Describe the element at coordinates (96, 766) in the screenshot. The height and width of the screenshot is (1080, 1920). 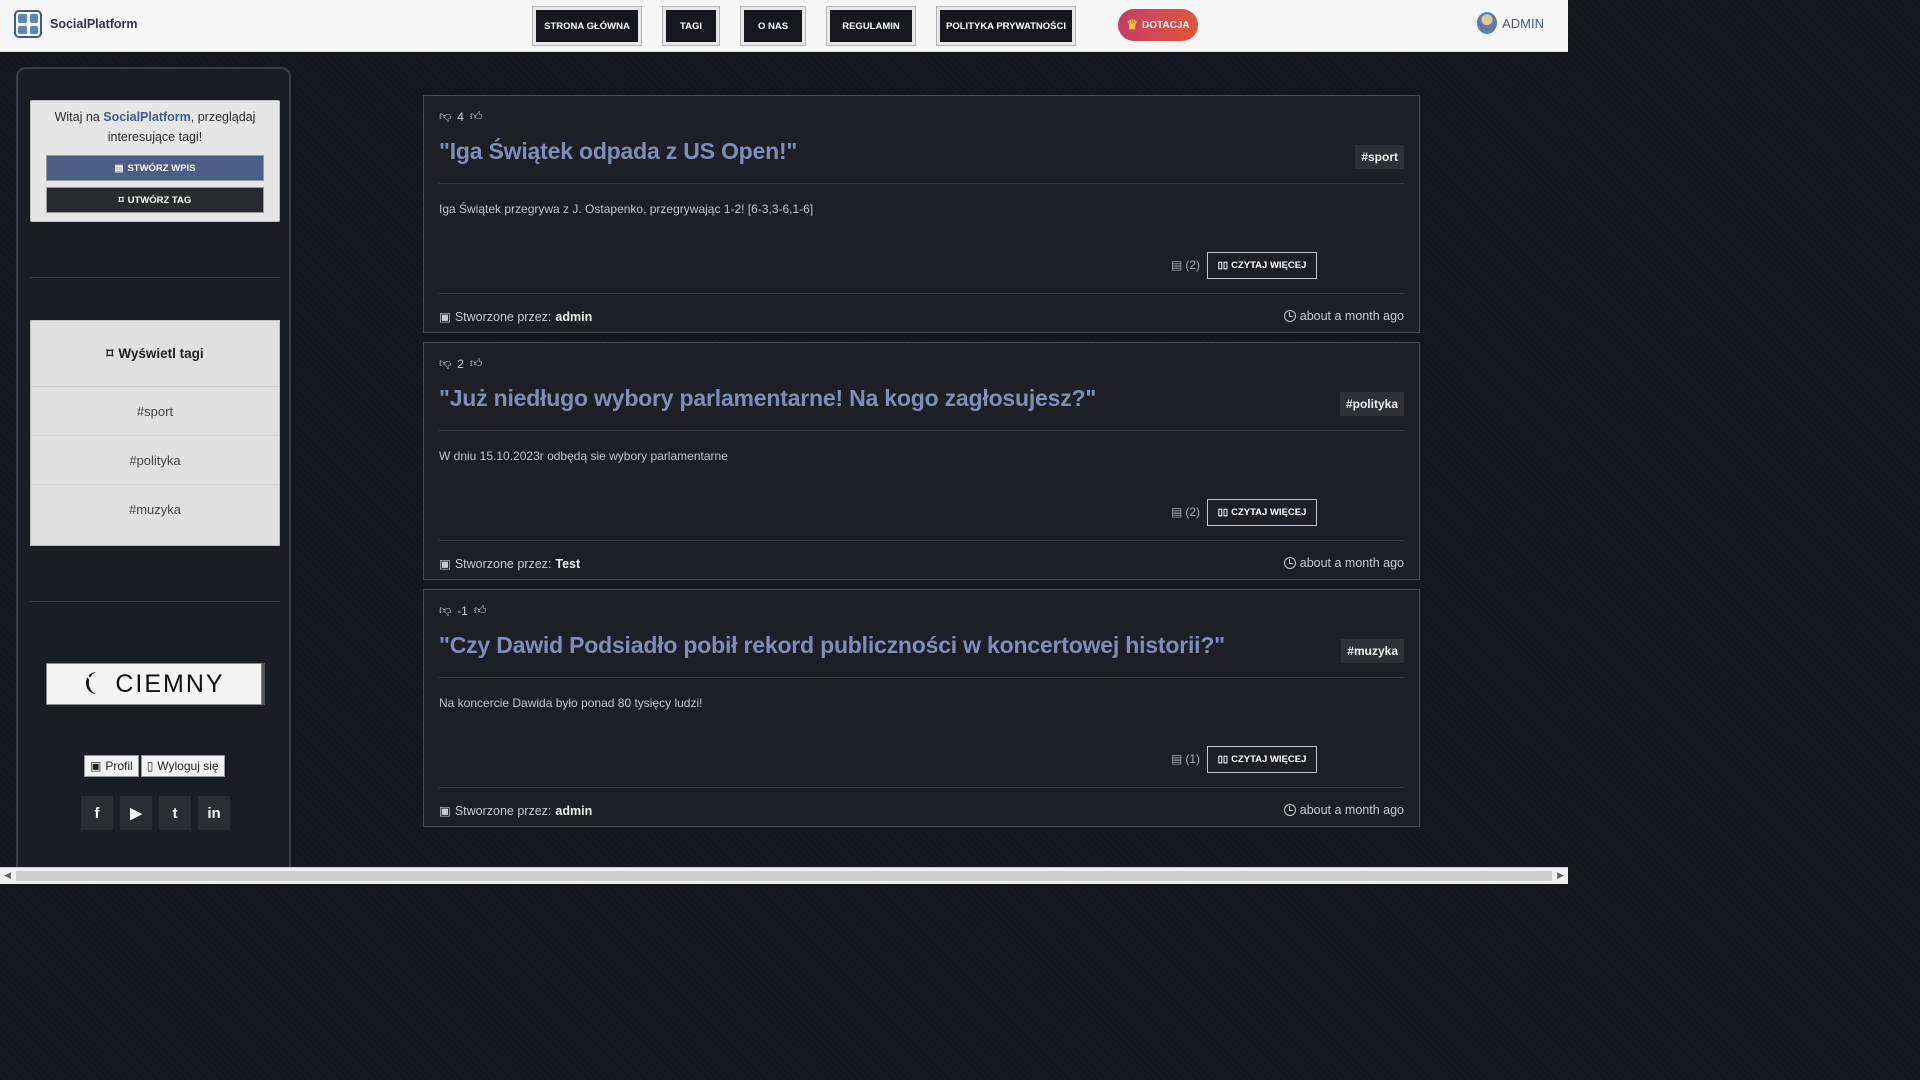
I see `id-card-icon: ▣` at that location.